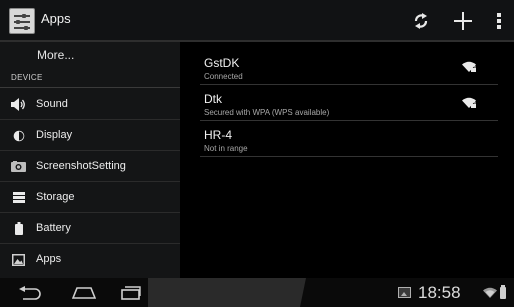 The image size is (514, 307). I want to click on refresh-scan-button, so click(421, 21).